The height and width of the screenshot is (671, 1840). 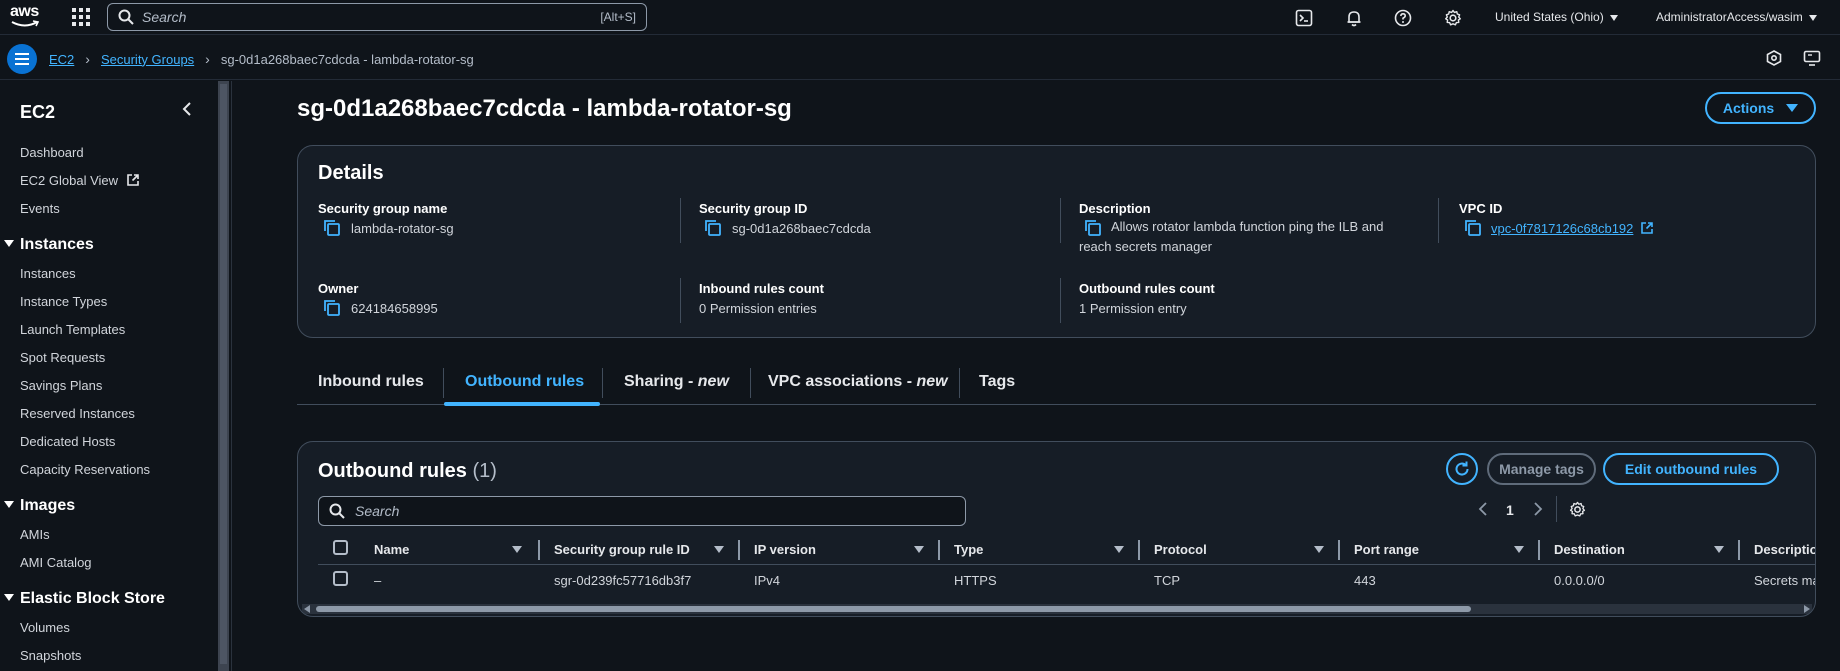 I want to click on edit-outbound-rules-button: Edit outbound rules, so click(x=1691, y=469).